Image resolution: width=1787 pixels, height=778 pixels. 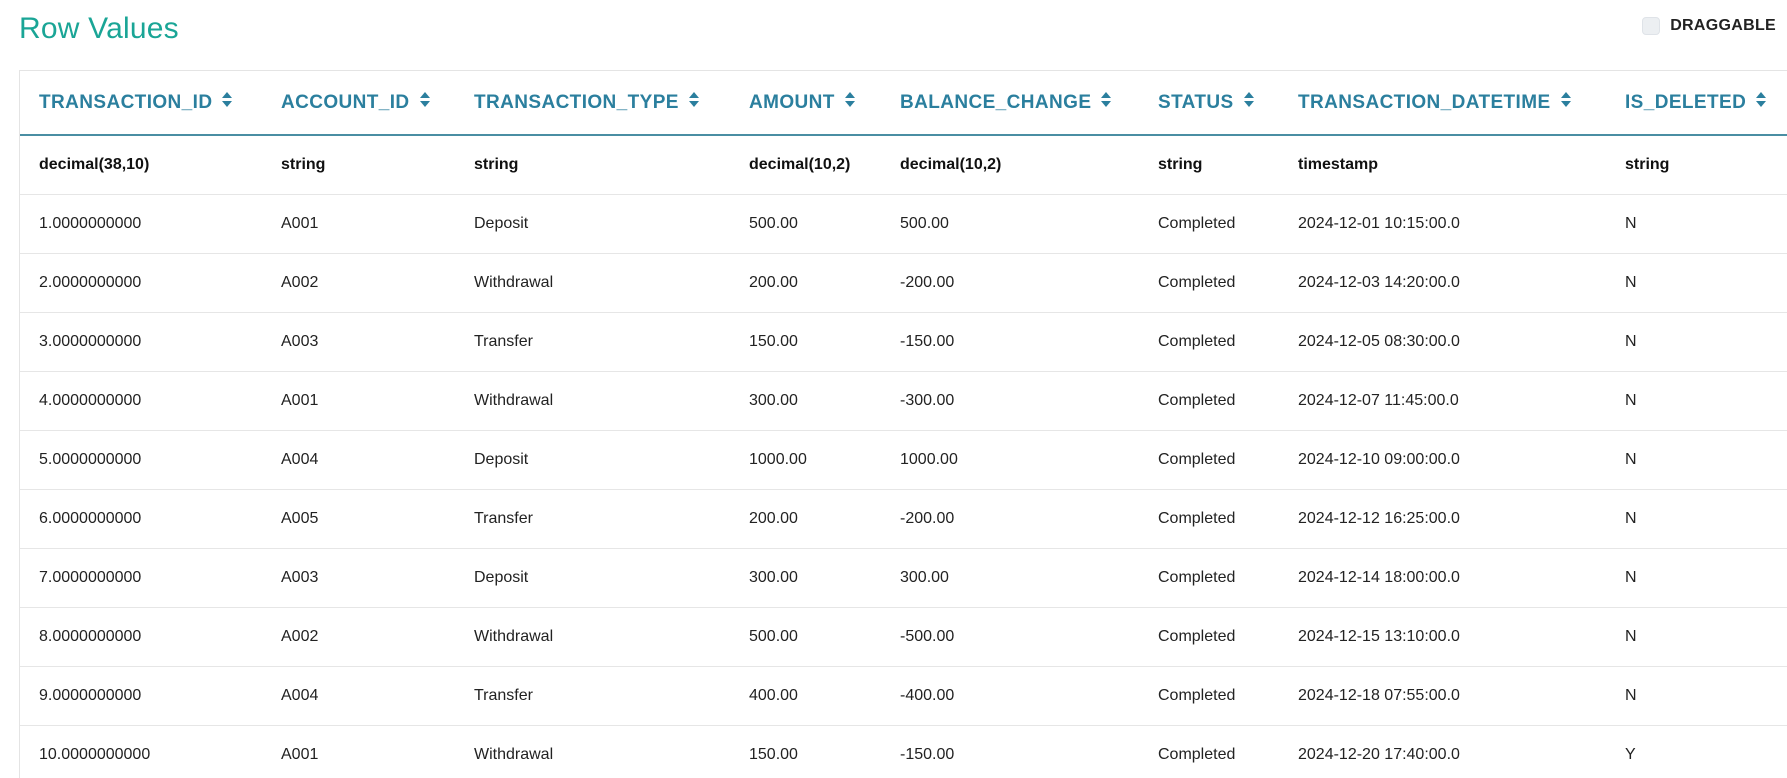 What do you see at coordinates (141, 578) in the screenshot?
I see `table-cell: 7.0000000000` at bounding box center [141, 578].